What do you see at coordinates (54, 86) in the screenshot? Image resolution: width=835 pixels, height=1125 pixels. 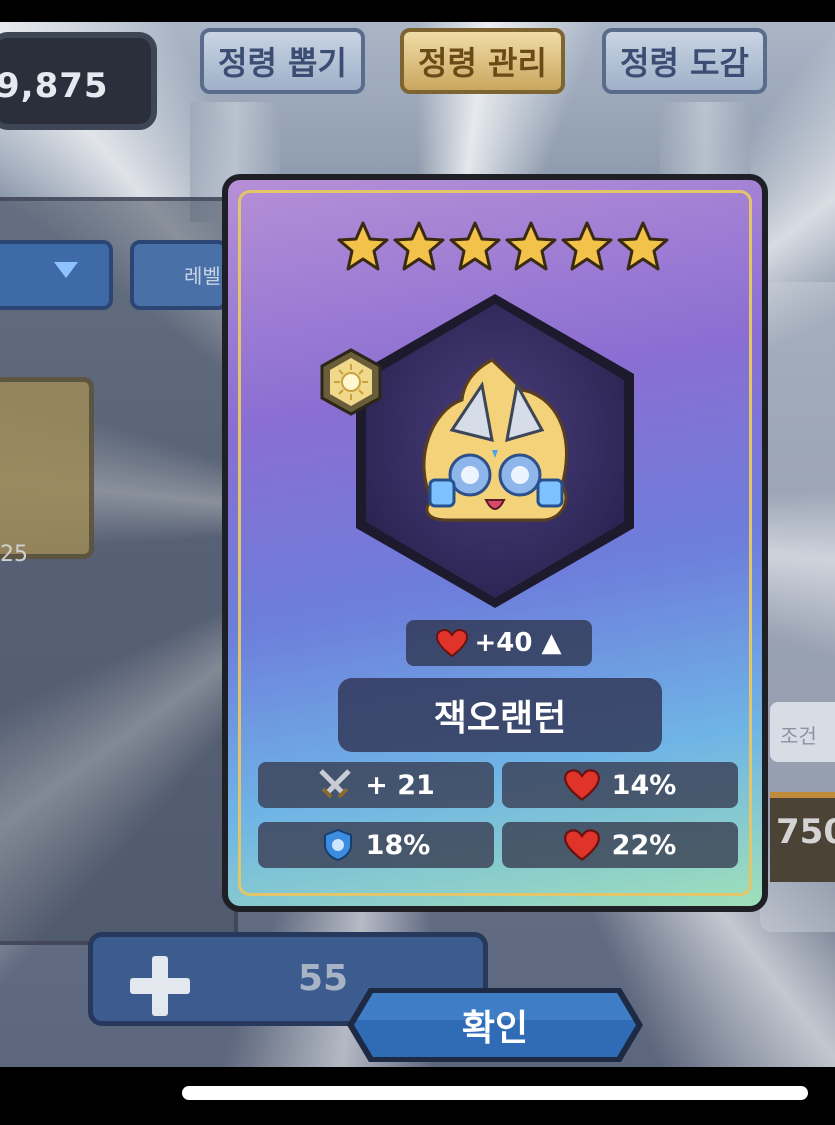 I see `currency-amount: 9,875` at bounding box center [54, 86].